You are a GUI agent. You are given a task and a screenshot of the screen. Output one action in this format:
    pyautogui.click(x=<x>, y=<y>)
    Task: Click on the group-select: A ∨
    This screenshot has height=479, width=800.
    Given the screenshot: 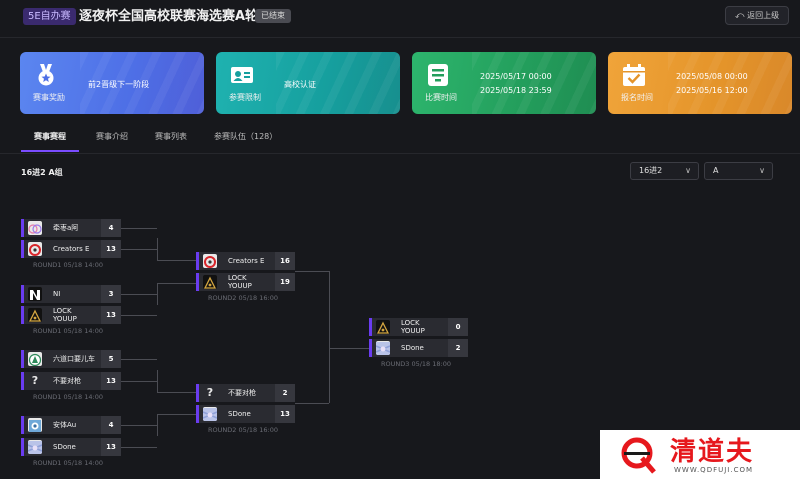 What is the action you would take?
    pyautogui.click(x=738, y=171)
    